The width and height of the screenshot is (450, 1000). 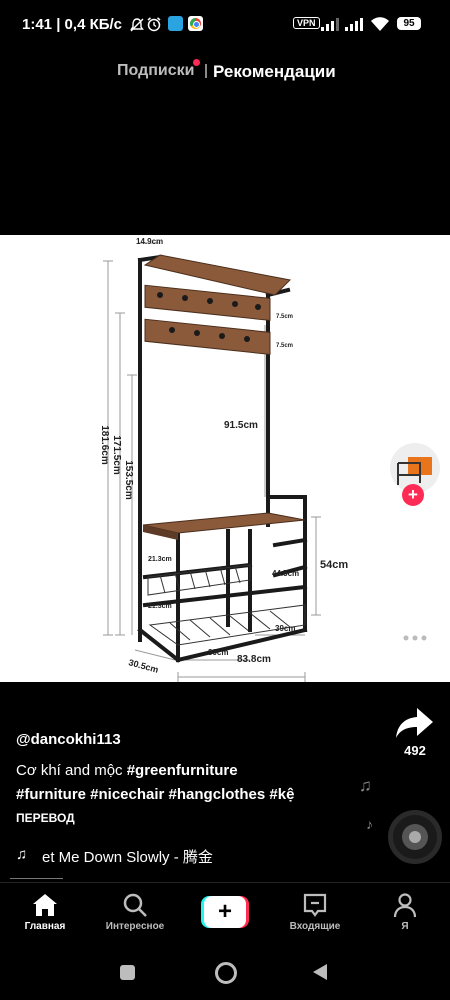 What do you see at coordinates (72, 24) in the screenshot?
I see `status-time: 1:41 | 0,4 КБ/с` at bounding box center [72, 24].